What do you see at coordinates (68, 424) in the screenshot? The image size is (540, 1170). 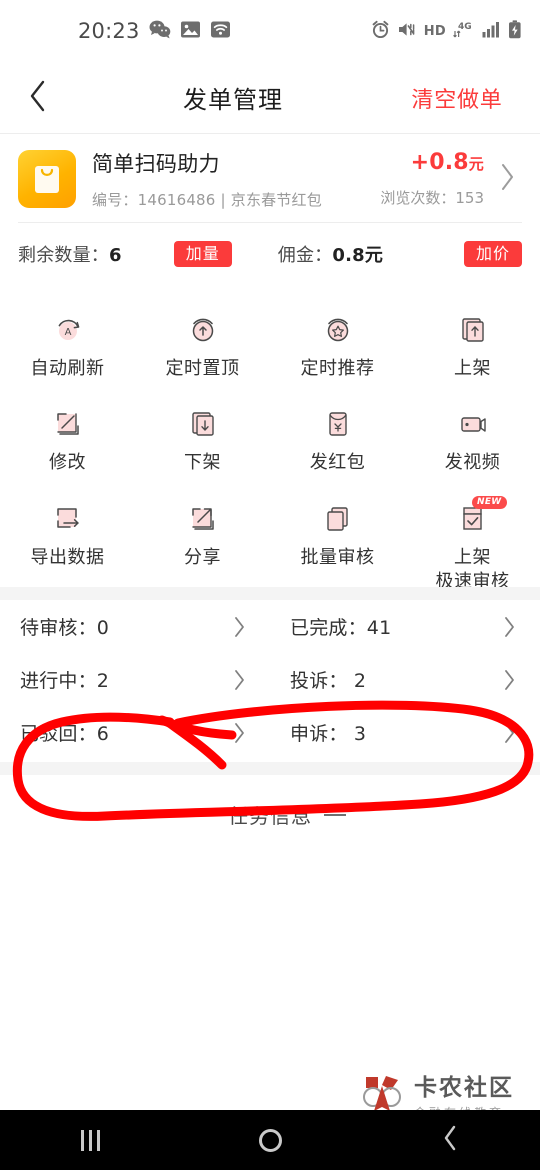 I see `edit-pencil-icon` at bounding box center [68, 424].